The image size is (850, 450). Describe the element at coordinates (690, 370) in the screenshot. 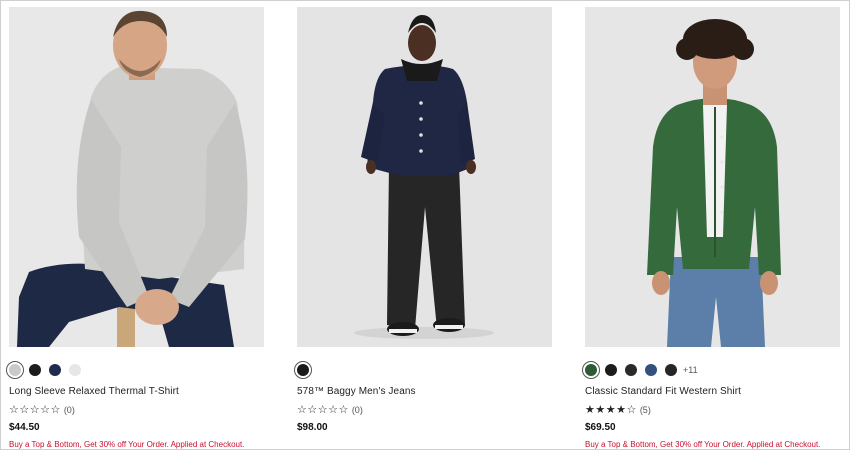

I see `more-colors-link: +11` at that location.